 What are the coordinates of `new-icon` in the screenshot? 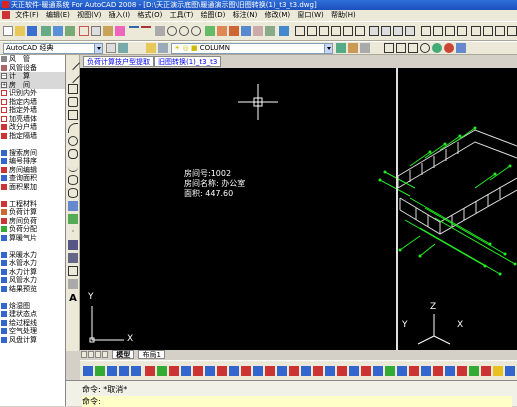 It's located at (8, 31).